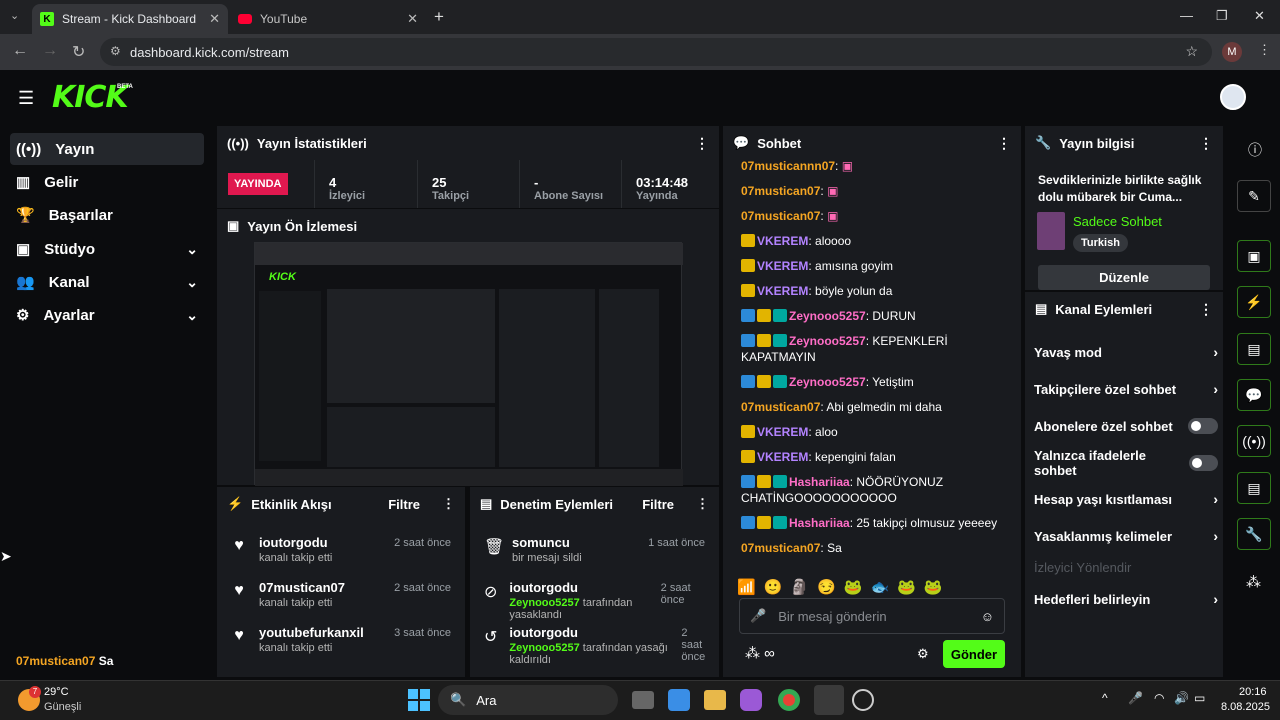  Describe the element at coordinates (328, 19) in the screenshot. I see `tab-youtube: YouTube ✕` at that location.